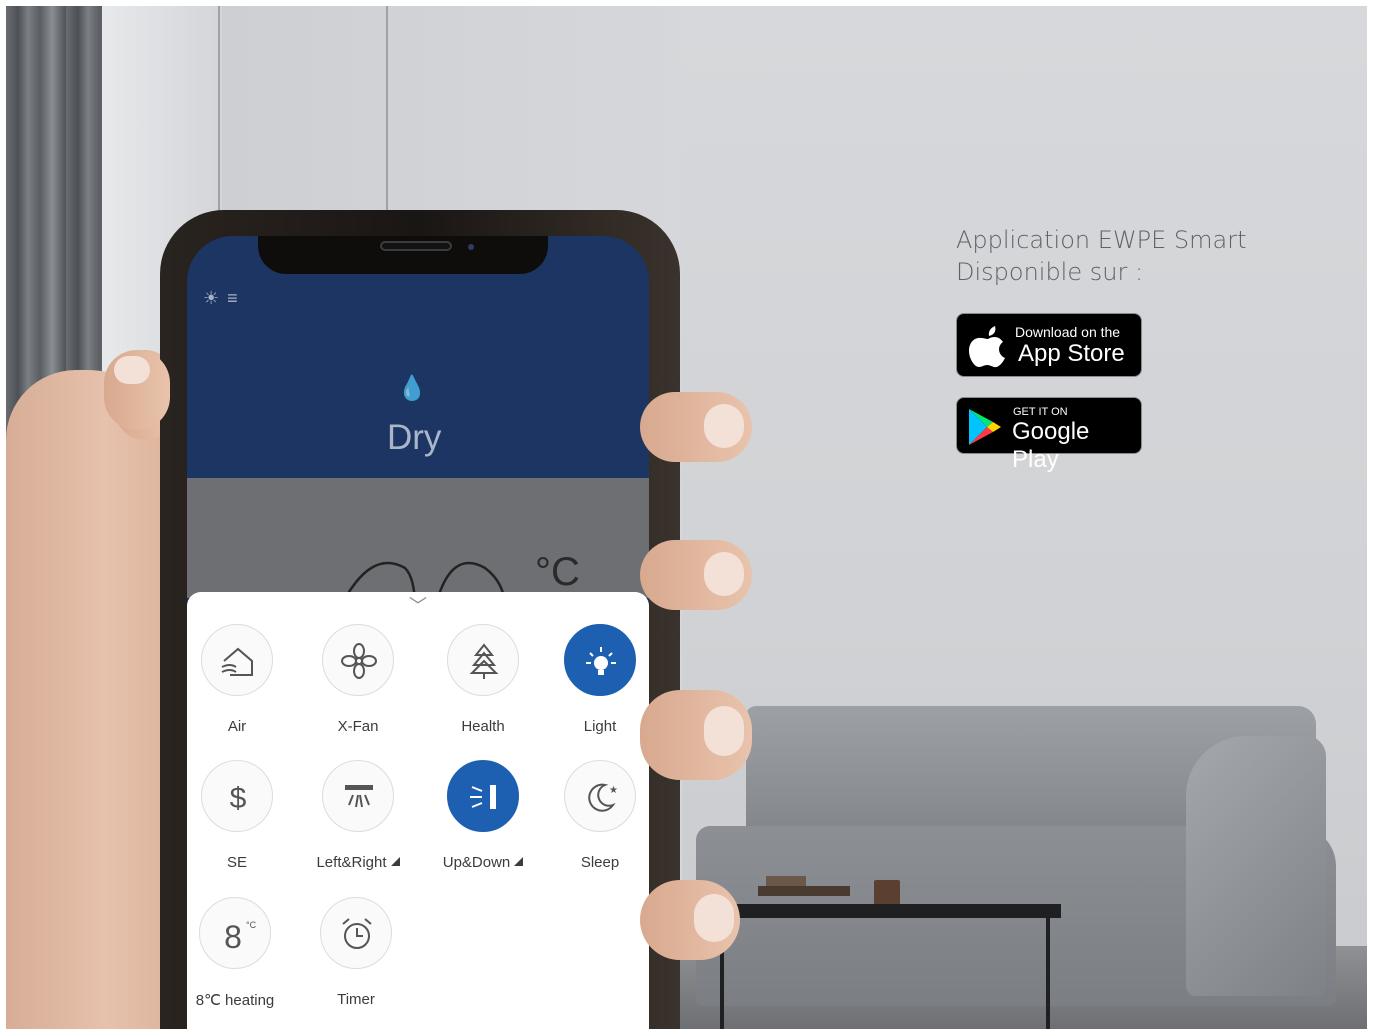 This screenshot has height=1029, width=1373. I want to click on google-play-large-text: Google Play, so click(1051, 445).